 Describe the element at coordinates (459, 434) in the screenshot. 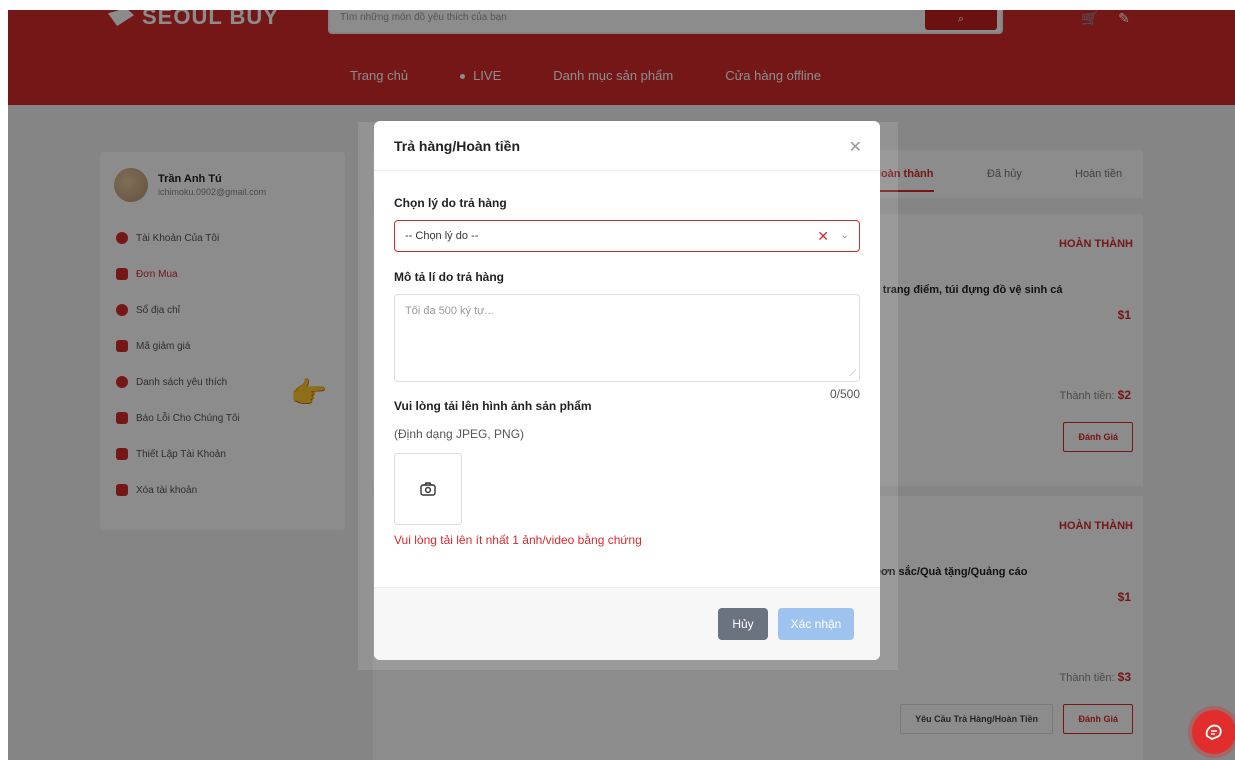

I see `upload-format-hint: (Định dạng JPEG, PNG)` at that location.